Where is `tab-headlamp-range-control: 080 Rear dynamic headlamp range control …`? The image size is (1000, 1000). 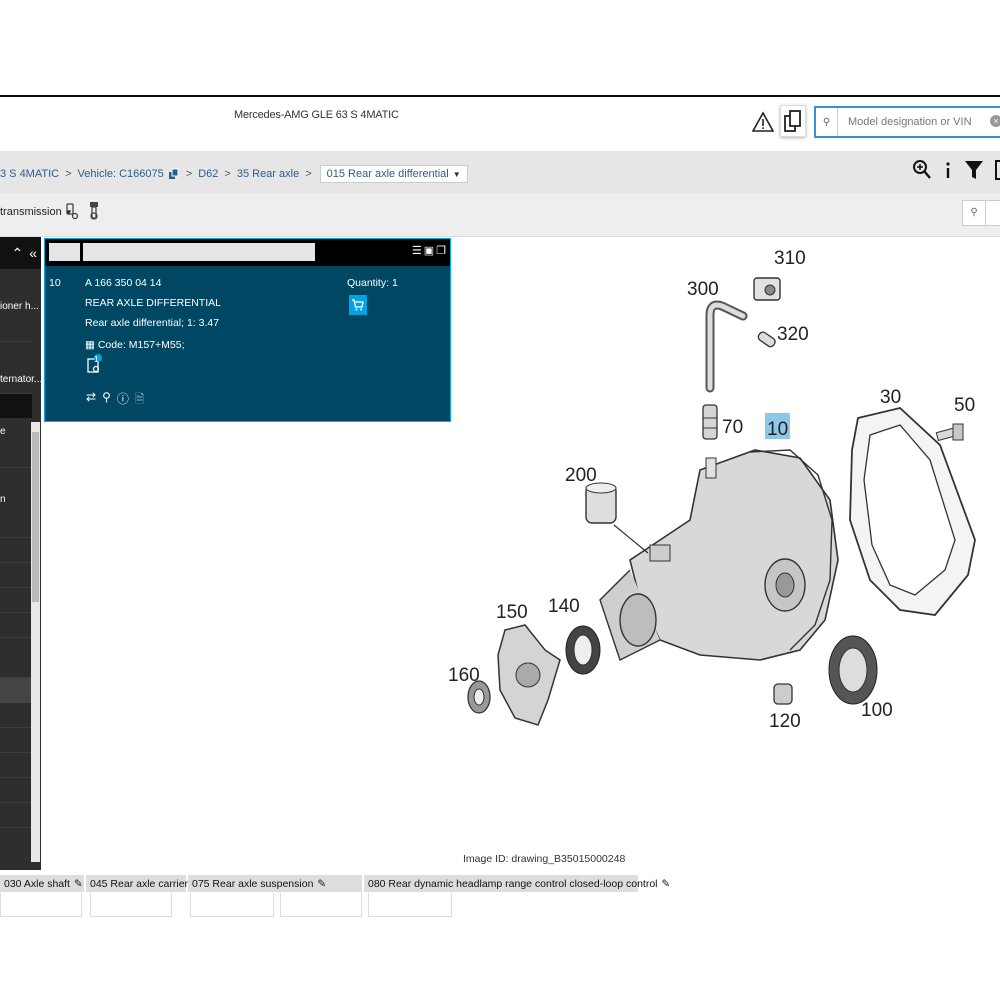
tab-headlamp-range-control: 080 Rear dynamic headlamp range control … is located at coordinates (517, 883).